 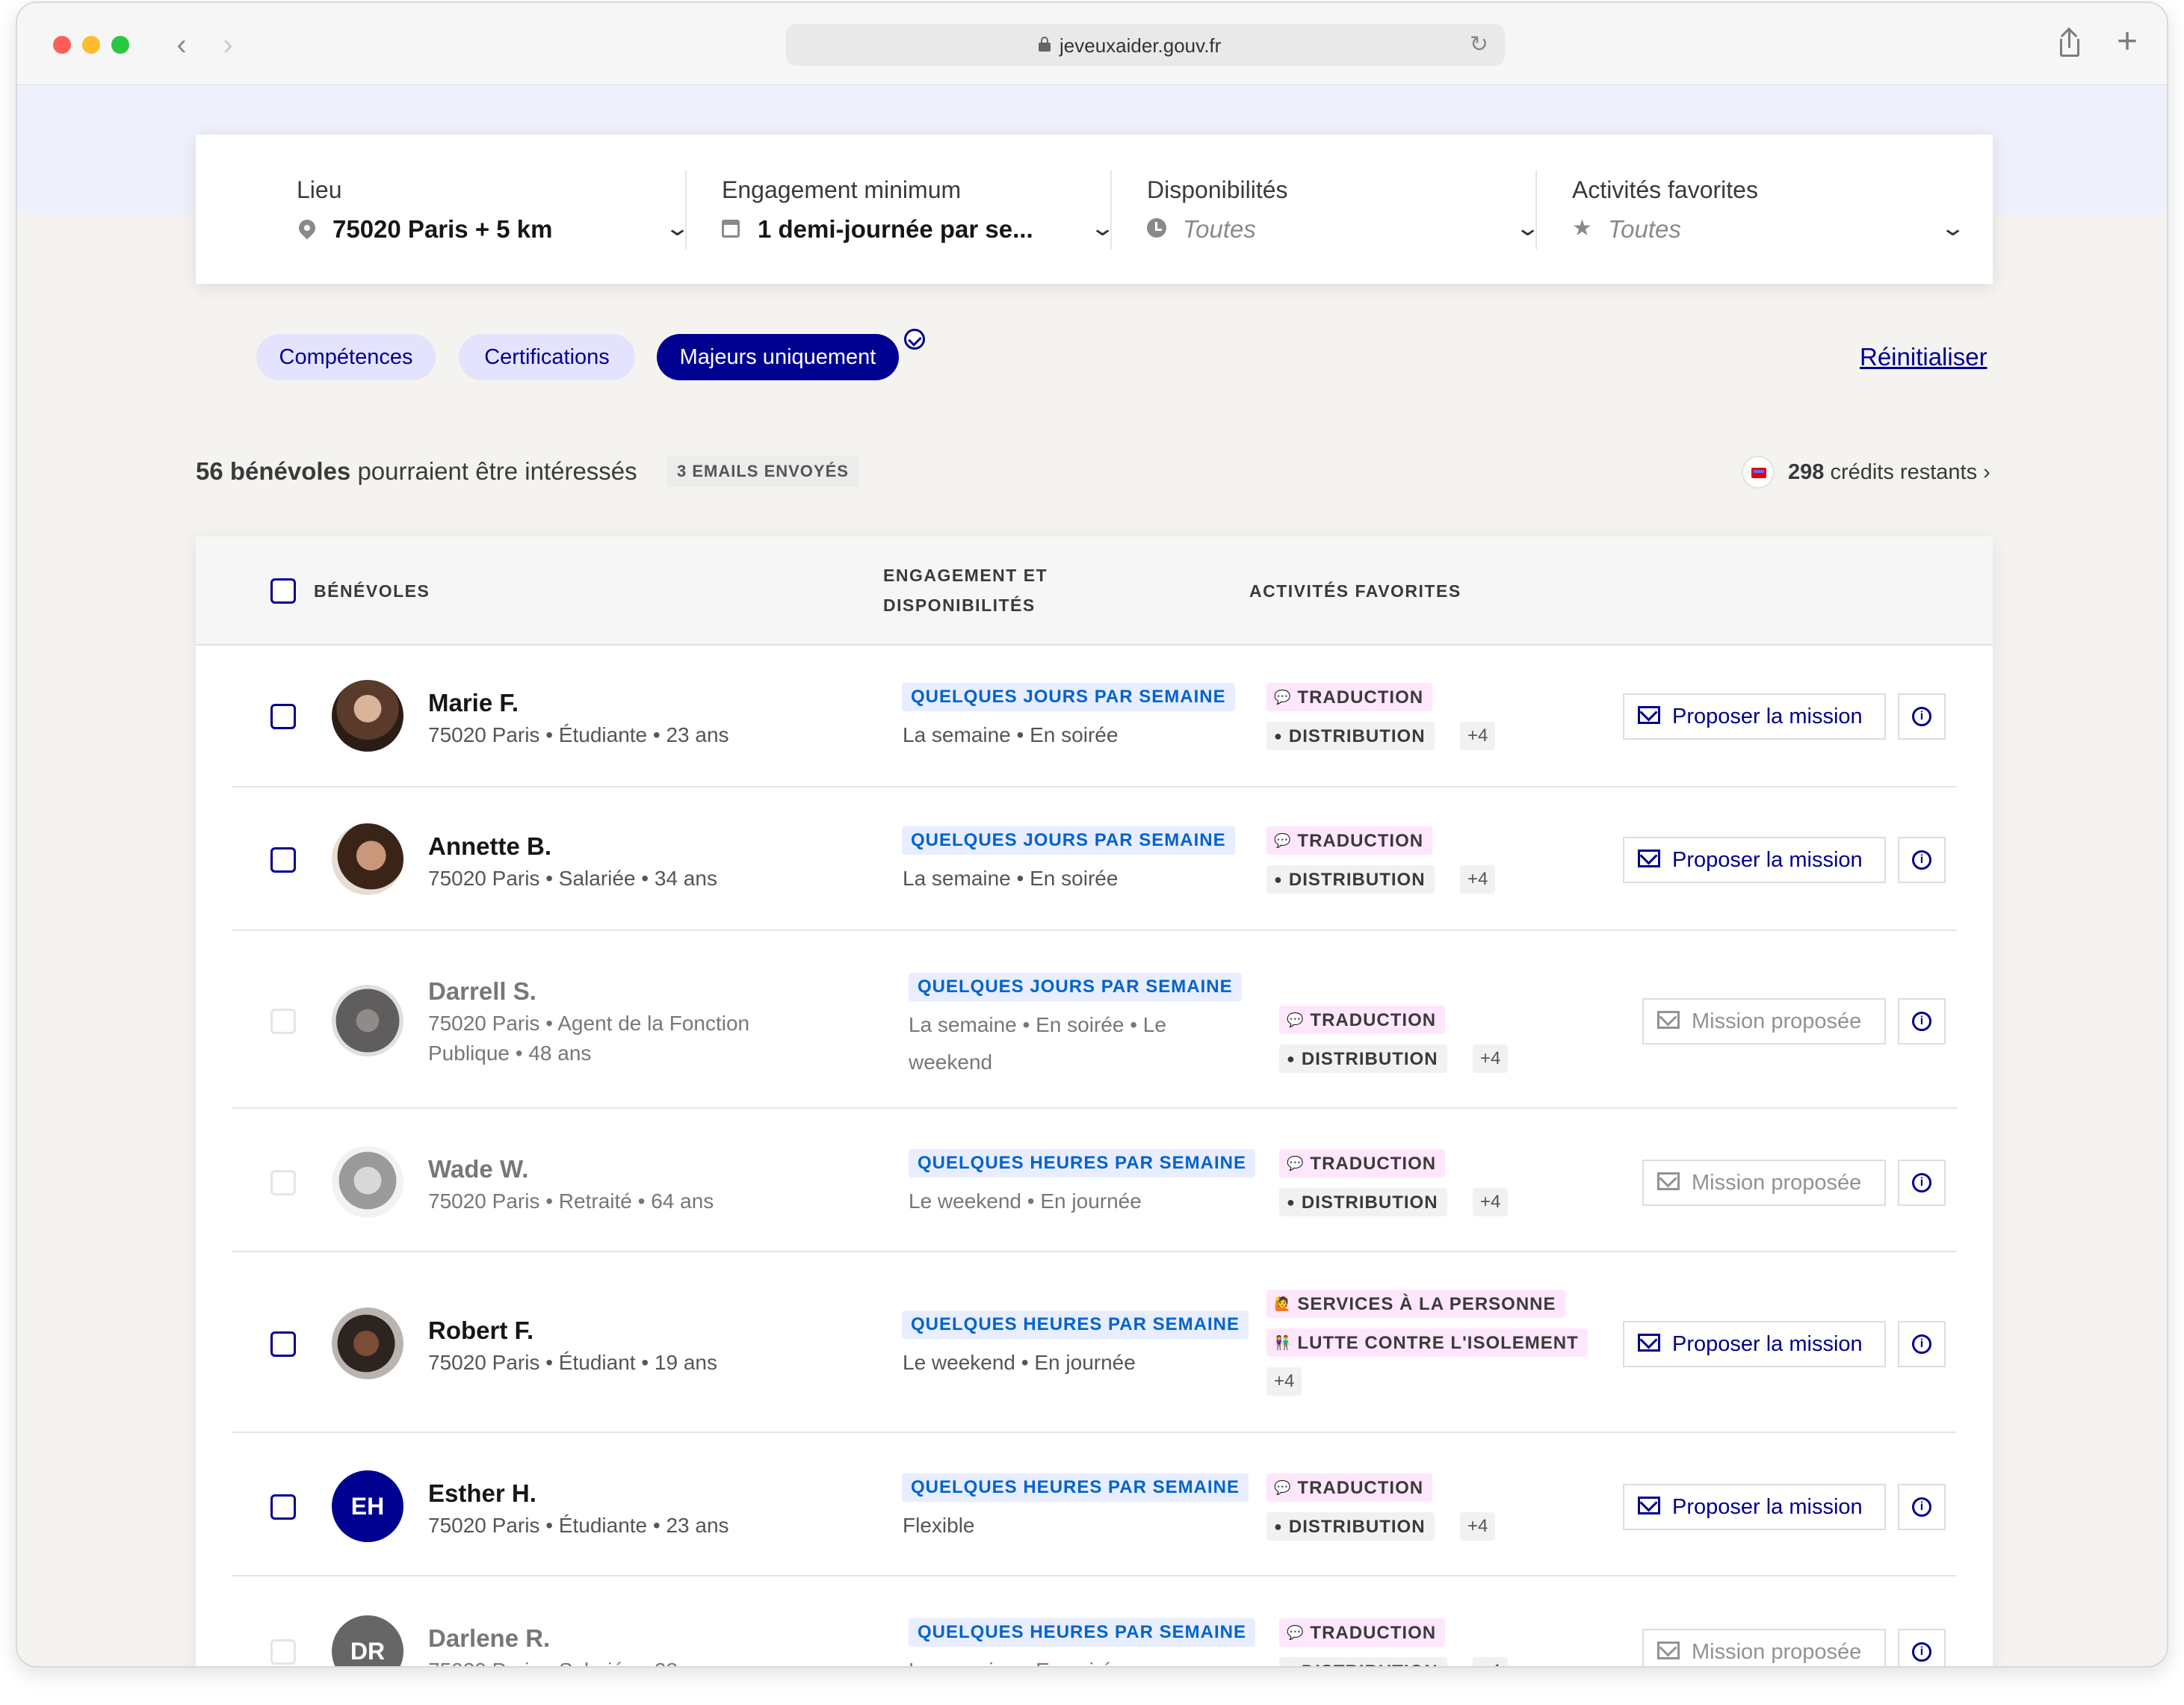 I want to click on filter-activities: Activités favorites ★ Toutes ⌄, so click(x=1785, y=209).